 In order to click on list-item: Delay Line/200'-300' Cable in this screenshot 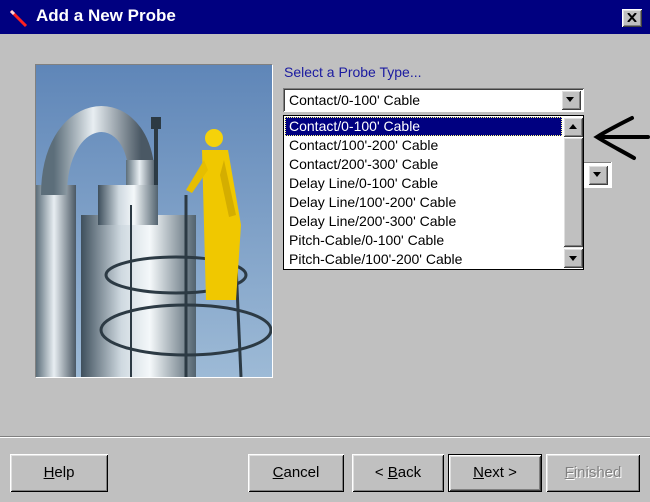, I will do `click(423, 221)`.